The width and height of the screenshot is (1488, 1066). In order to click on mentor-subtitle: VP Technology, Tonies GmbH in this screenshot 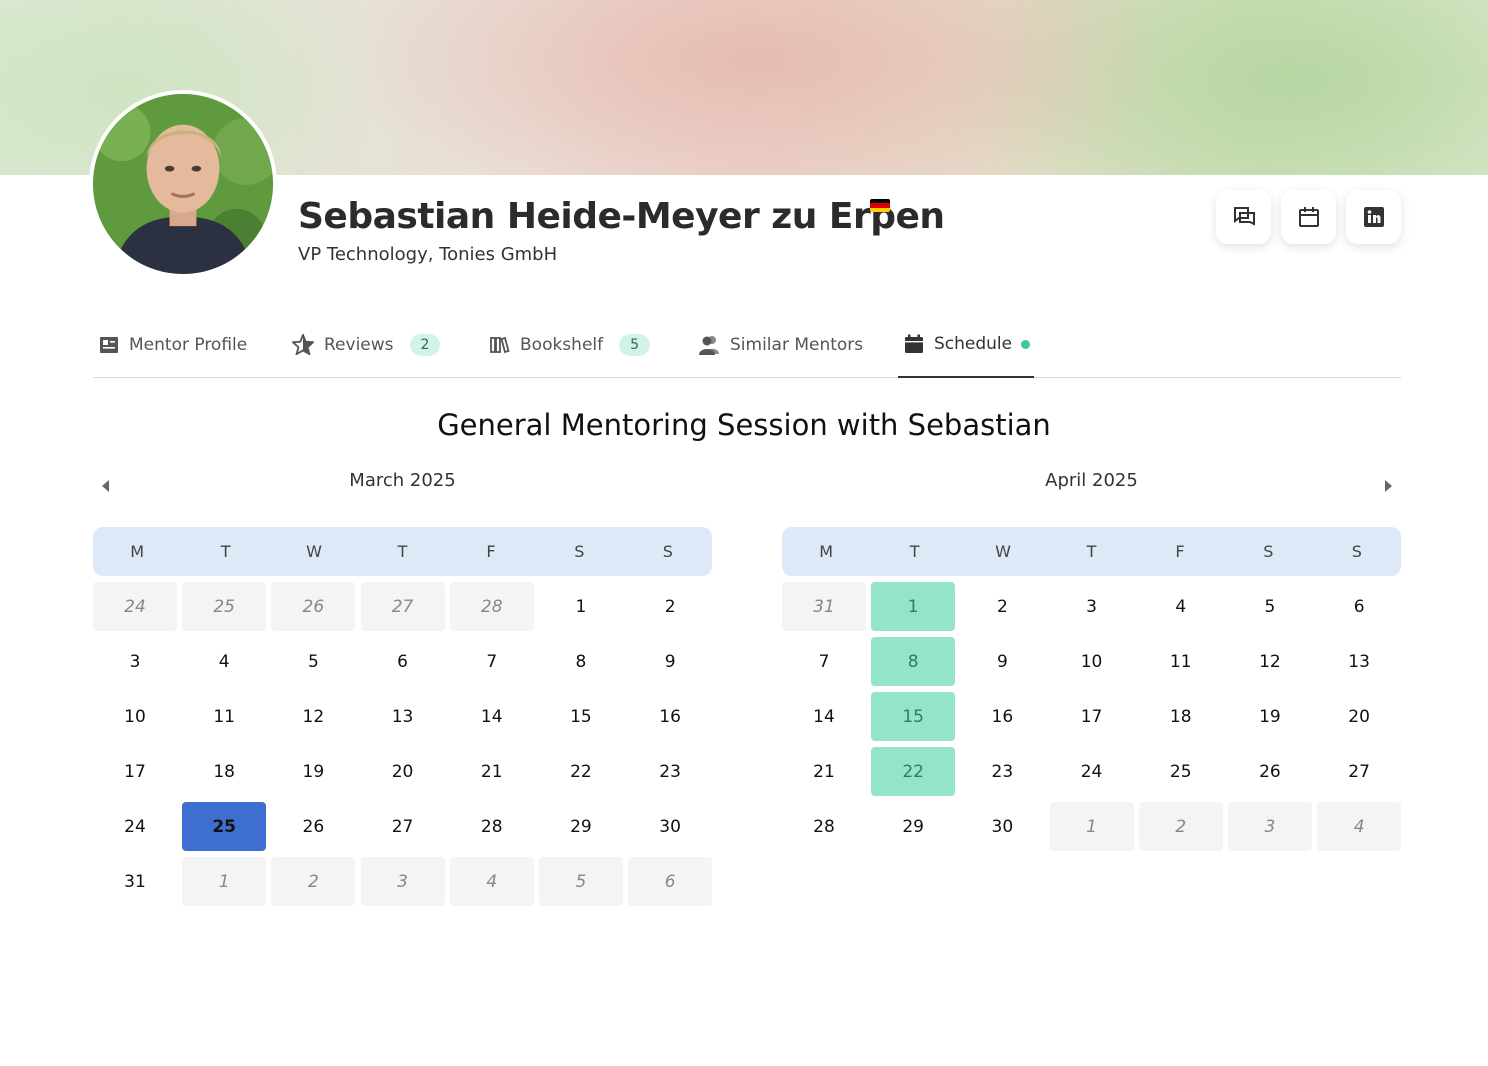, I will do `click(428, 254)`.